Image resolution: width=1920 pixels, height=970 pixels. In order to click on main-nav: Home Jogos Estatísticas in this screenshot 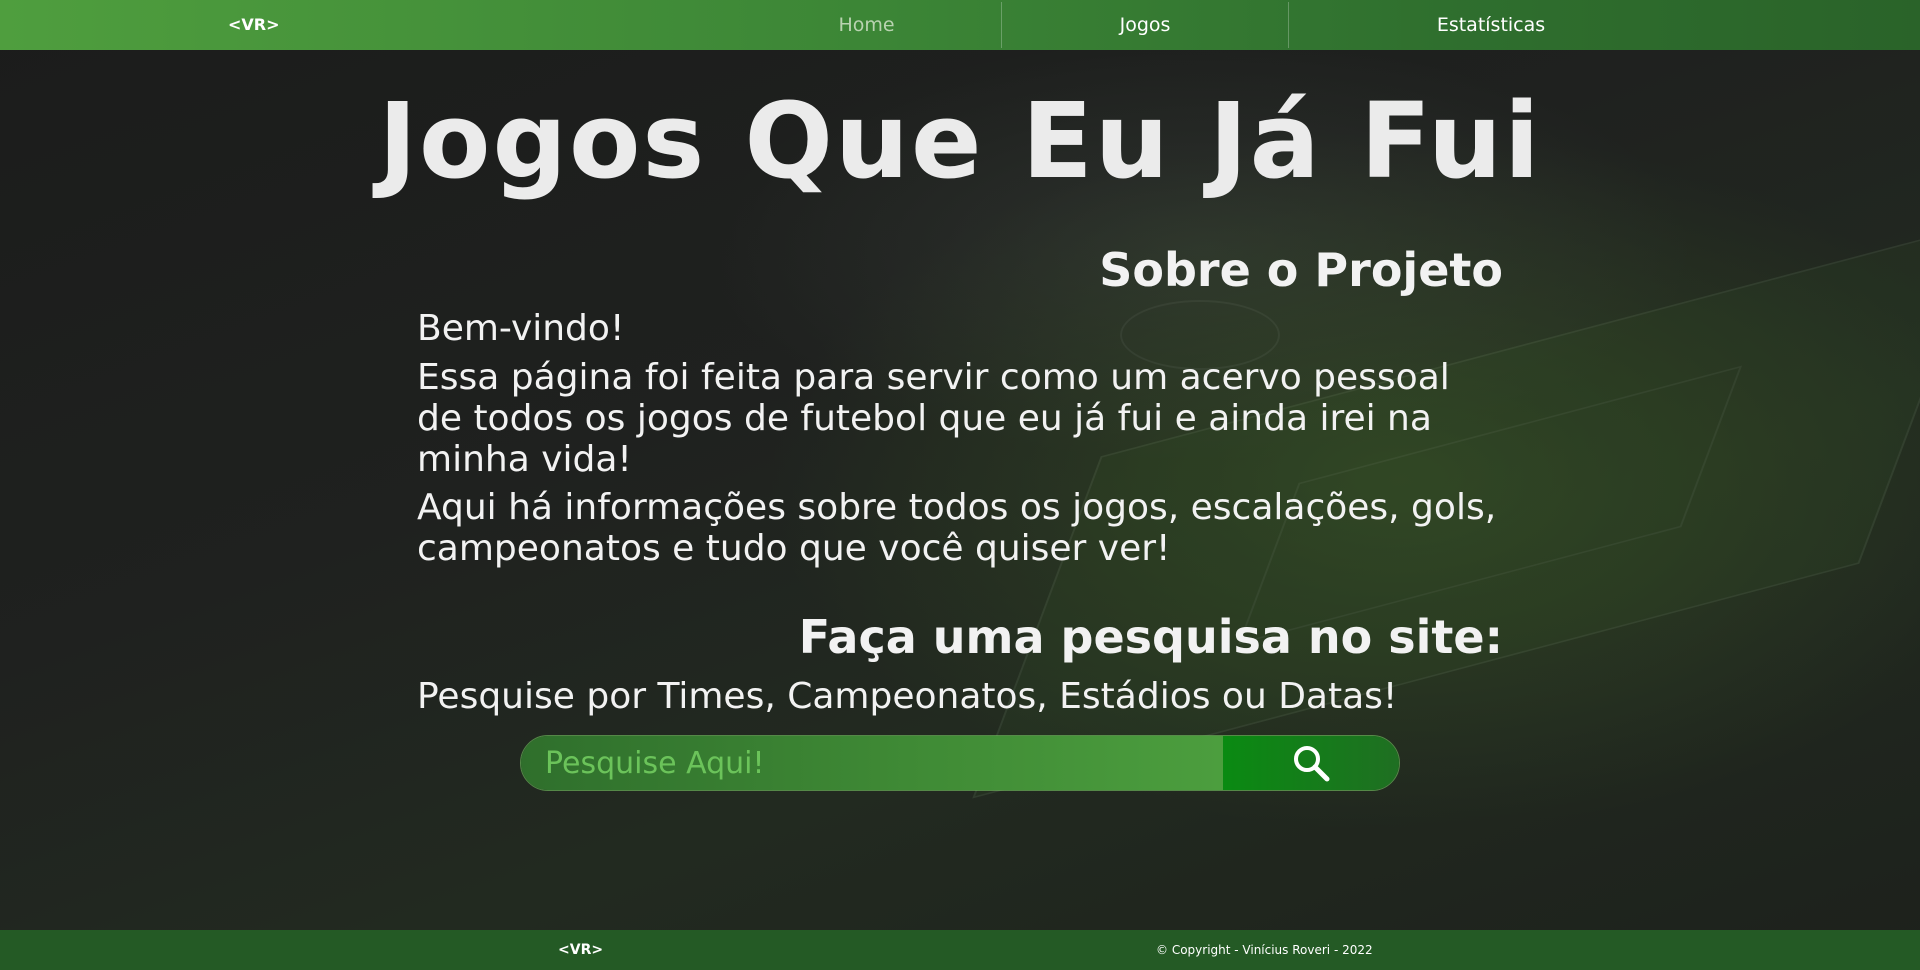, I will do `click(1212, 25)`.